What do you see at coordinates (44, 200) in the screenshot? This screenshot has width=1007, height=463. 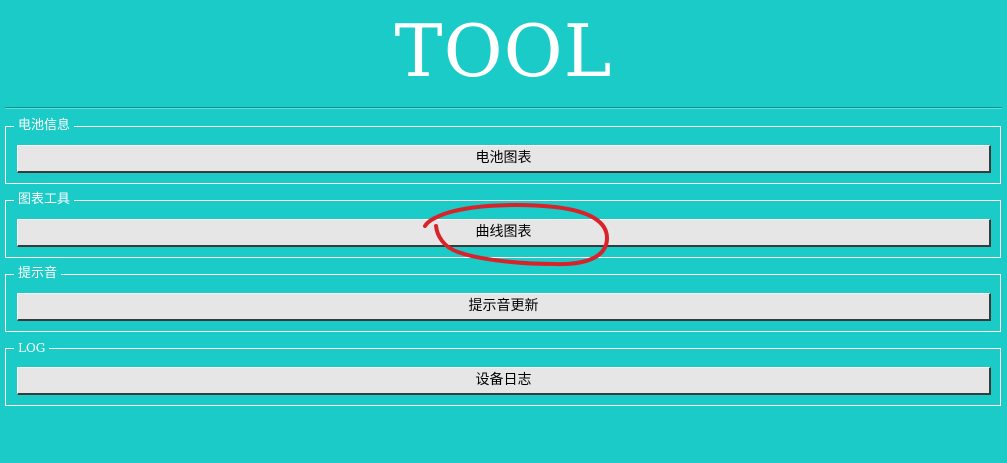 I see `group-label-chart-tools: 图表工具` at bounding box center [44, 200].